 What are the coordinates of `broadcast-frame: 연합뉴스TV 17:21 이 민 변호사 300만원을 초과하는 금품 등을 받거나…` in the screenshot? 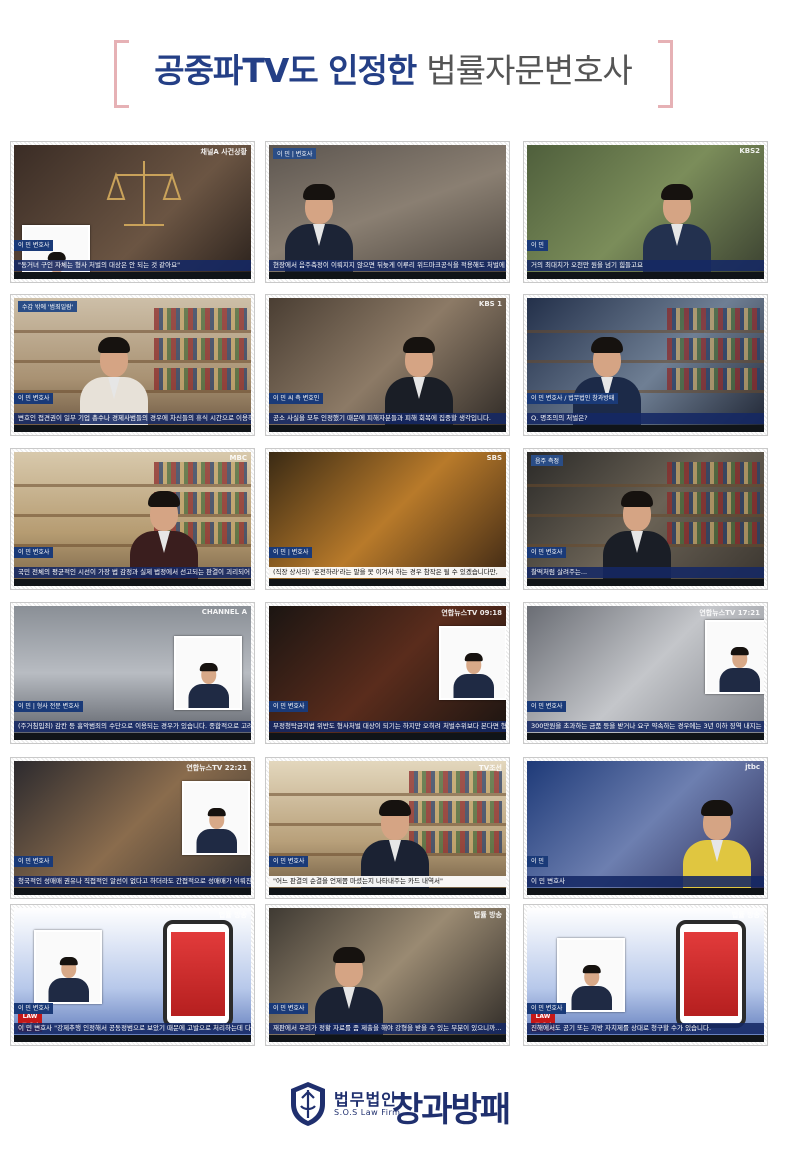 It's located at (645, 673).